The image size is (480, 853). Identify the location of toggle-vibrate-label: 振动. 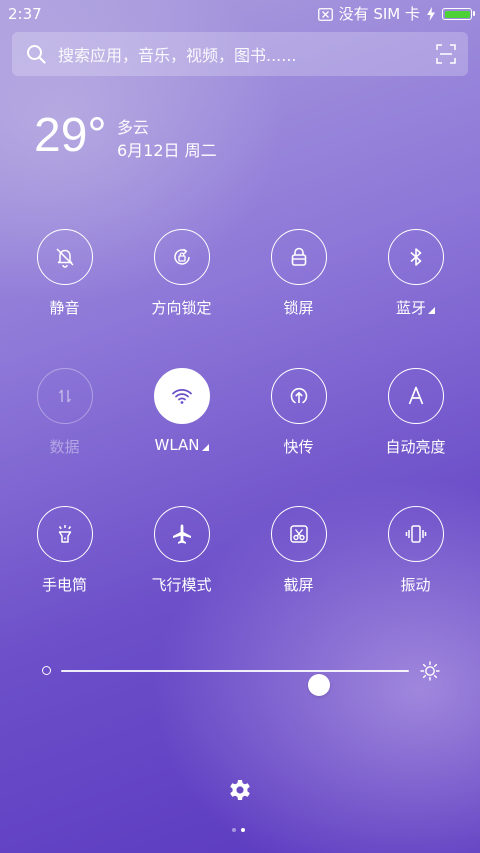
(415, 585).